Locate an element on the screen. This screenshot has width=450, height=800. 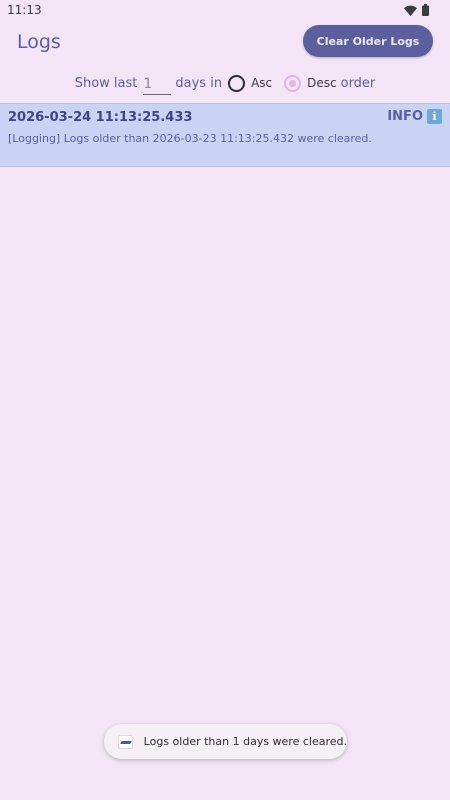
info-icon: i is located at coordinates (434, 116).